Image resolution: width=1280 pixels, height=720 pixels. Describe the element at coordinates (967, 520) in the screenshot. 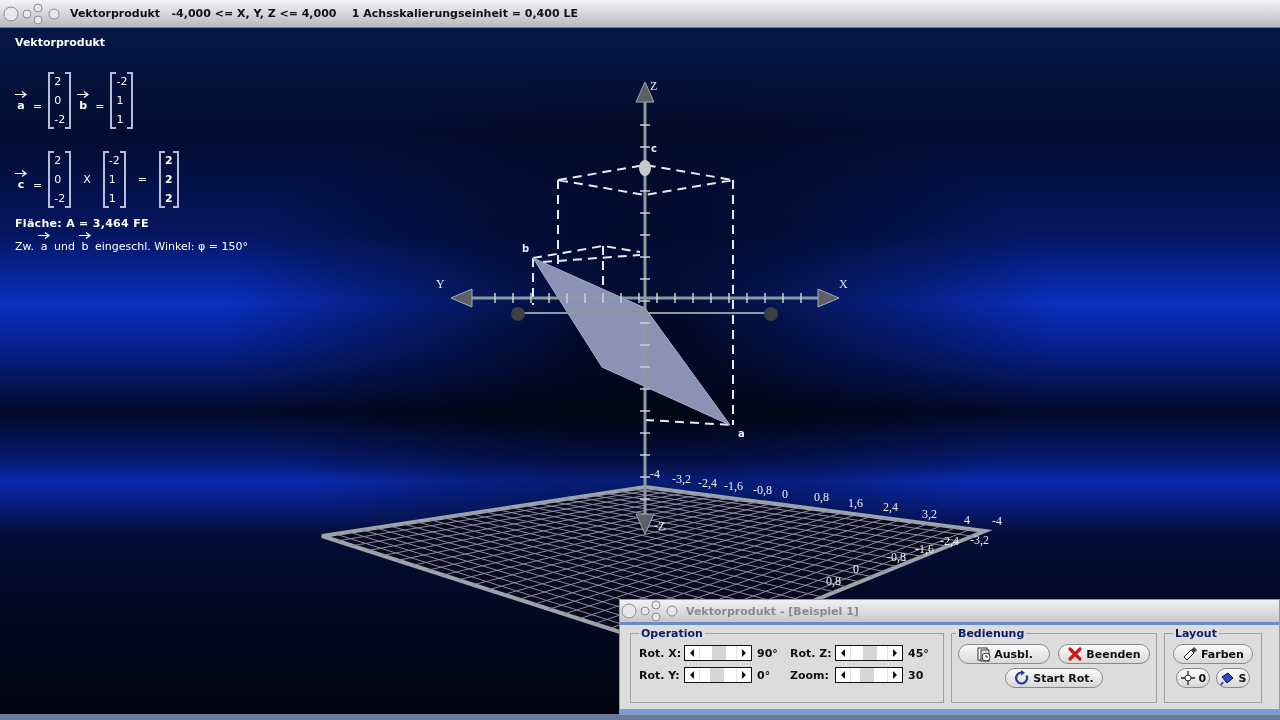

I see `grid-label: 4` at that location.